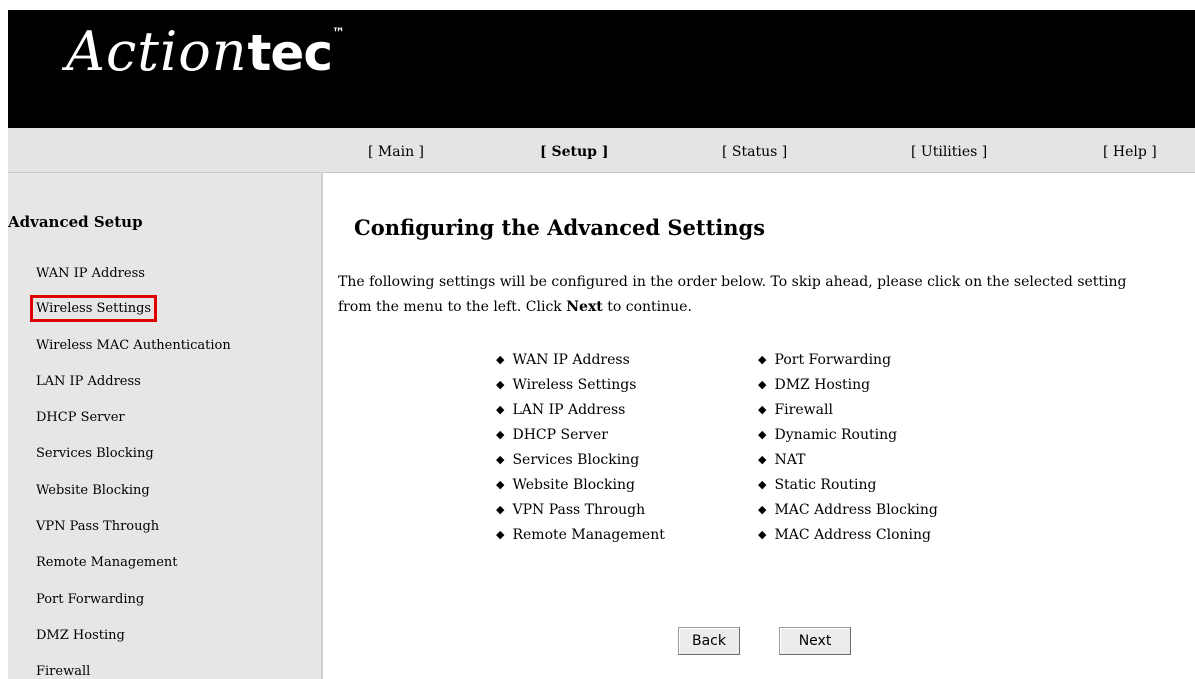 This screenshot has width=1195, height=679. Describe the element at coordinates (949, 152) in the screenshot. I see `nav-utilities-link: [ Utilities ]` at that location.